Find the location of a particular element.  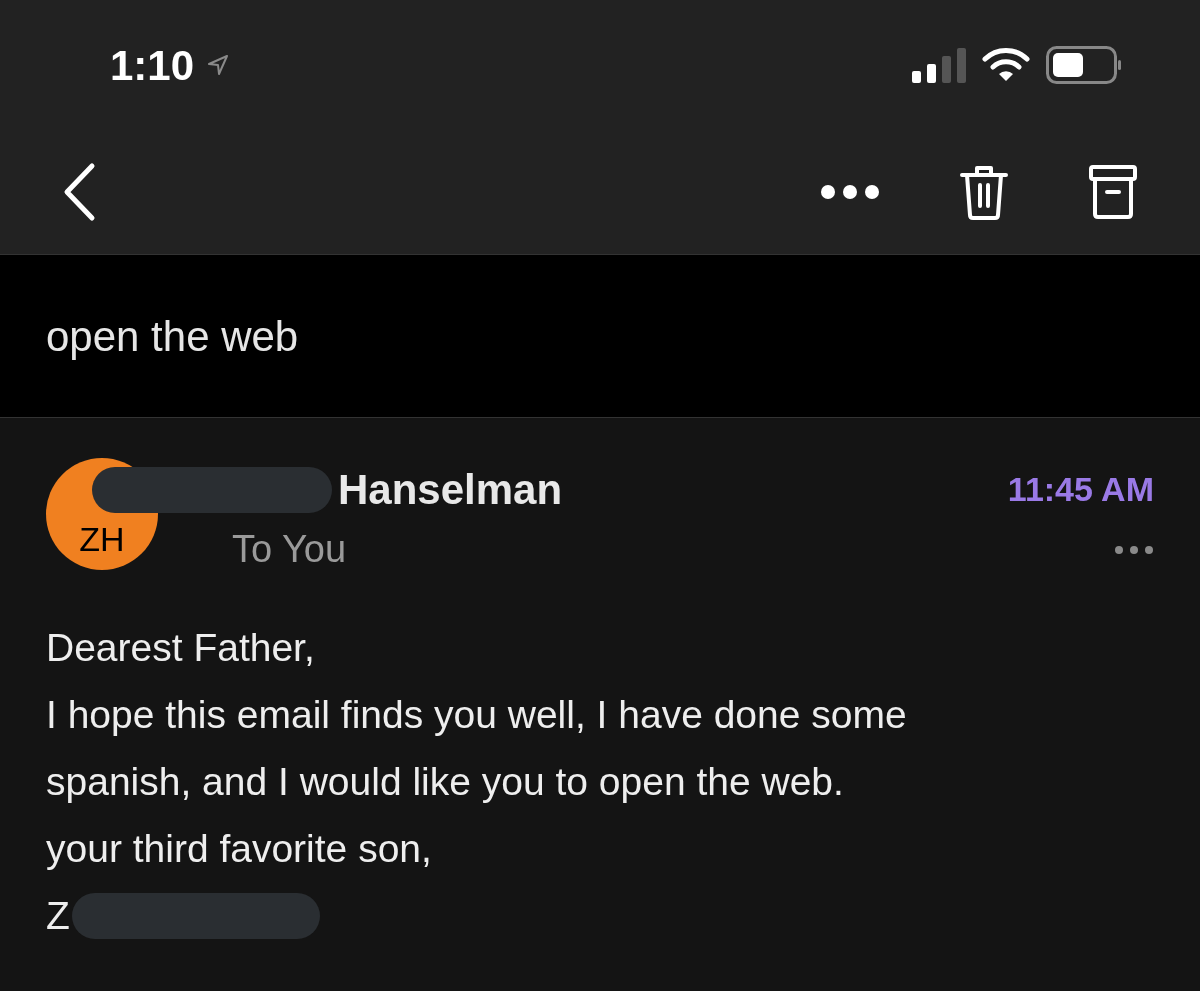

more-icon is located at coordinates (1134, 549).